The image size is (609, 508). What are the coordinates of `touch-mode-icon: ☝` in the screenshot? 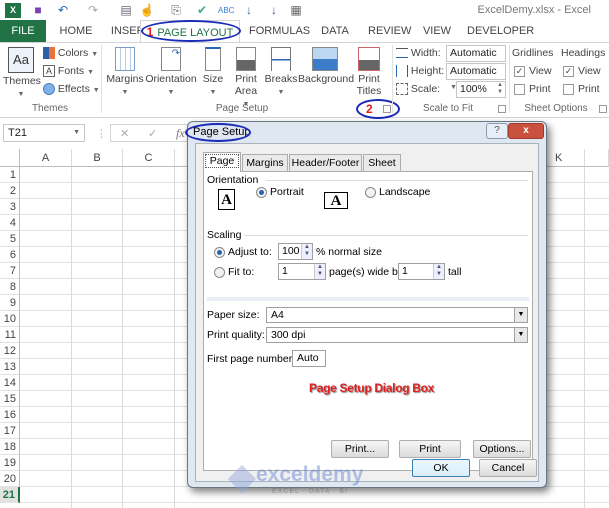 It's located at (147, 10).